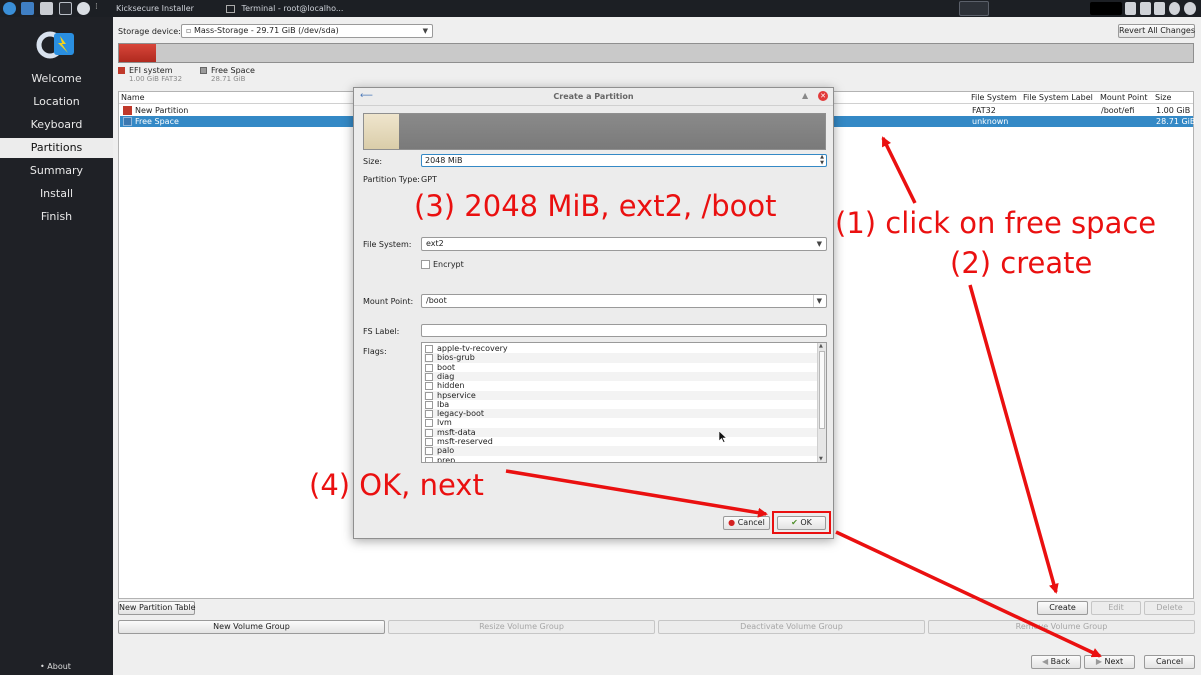 The image size is (1201, 675). I want to click on storage-device-label: Storage device:, so click(149, 31).